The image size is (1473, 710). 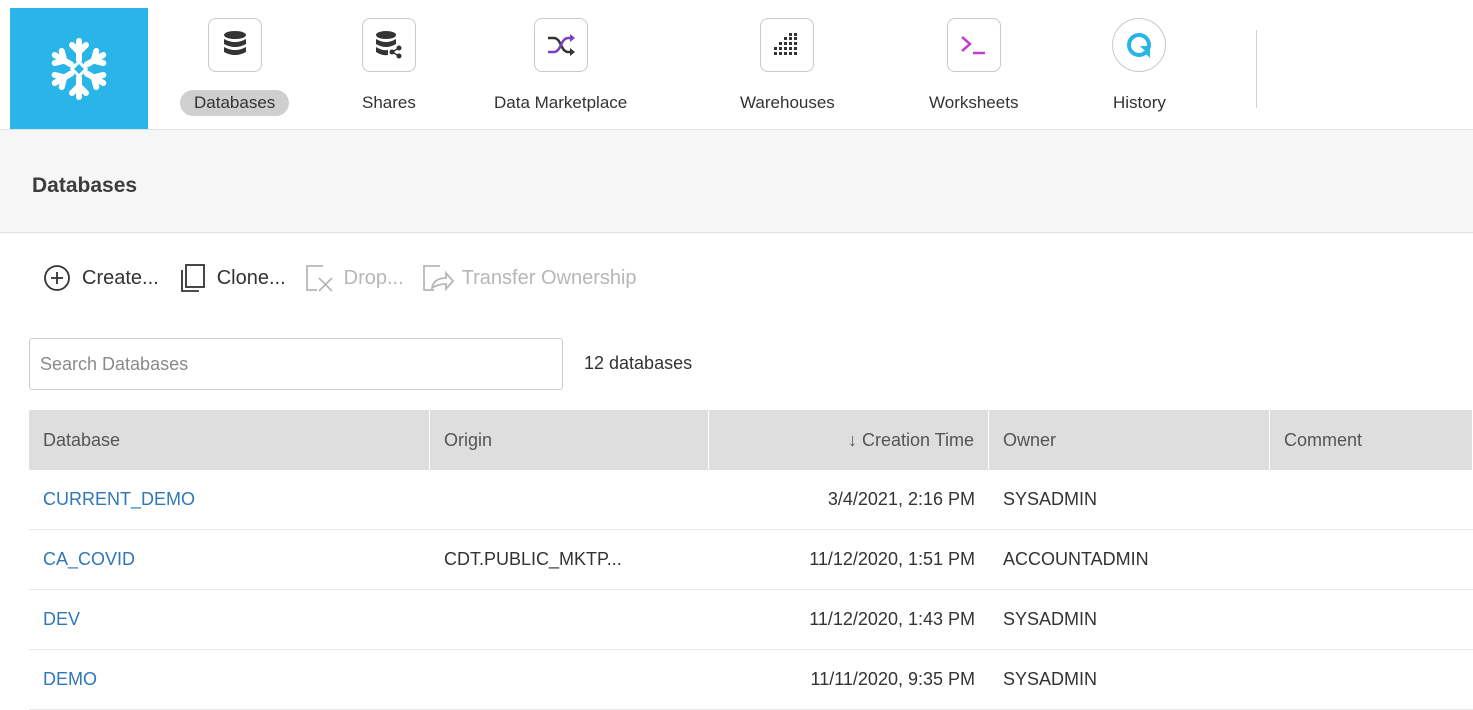 I want to click on creation-time-cell: 11/12/2020, 1:51 PM, so click(x=892, y=559).